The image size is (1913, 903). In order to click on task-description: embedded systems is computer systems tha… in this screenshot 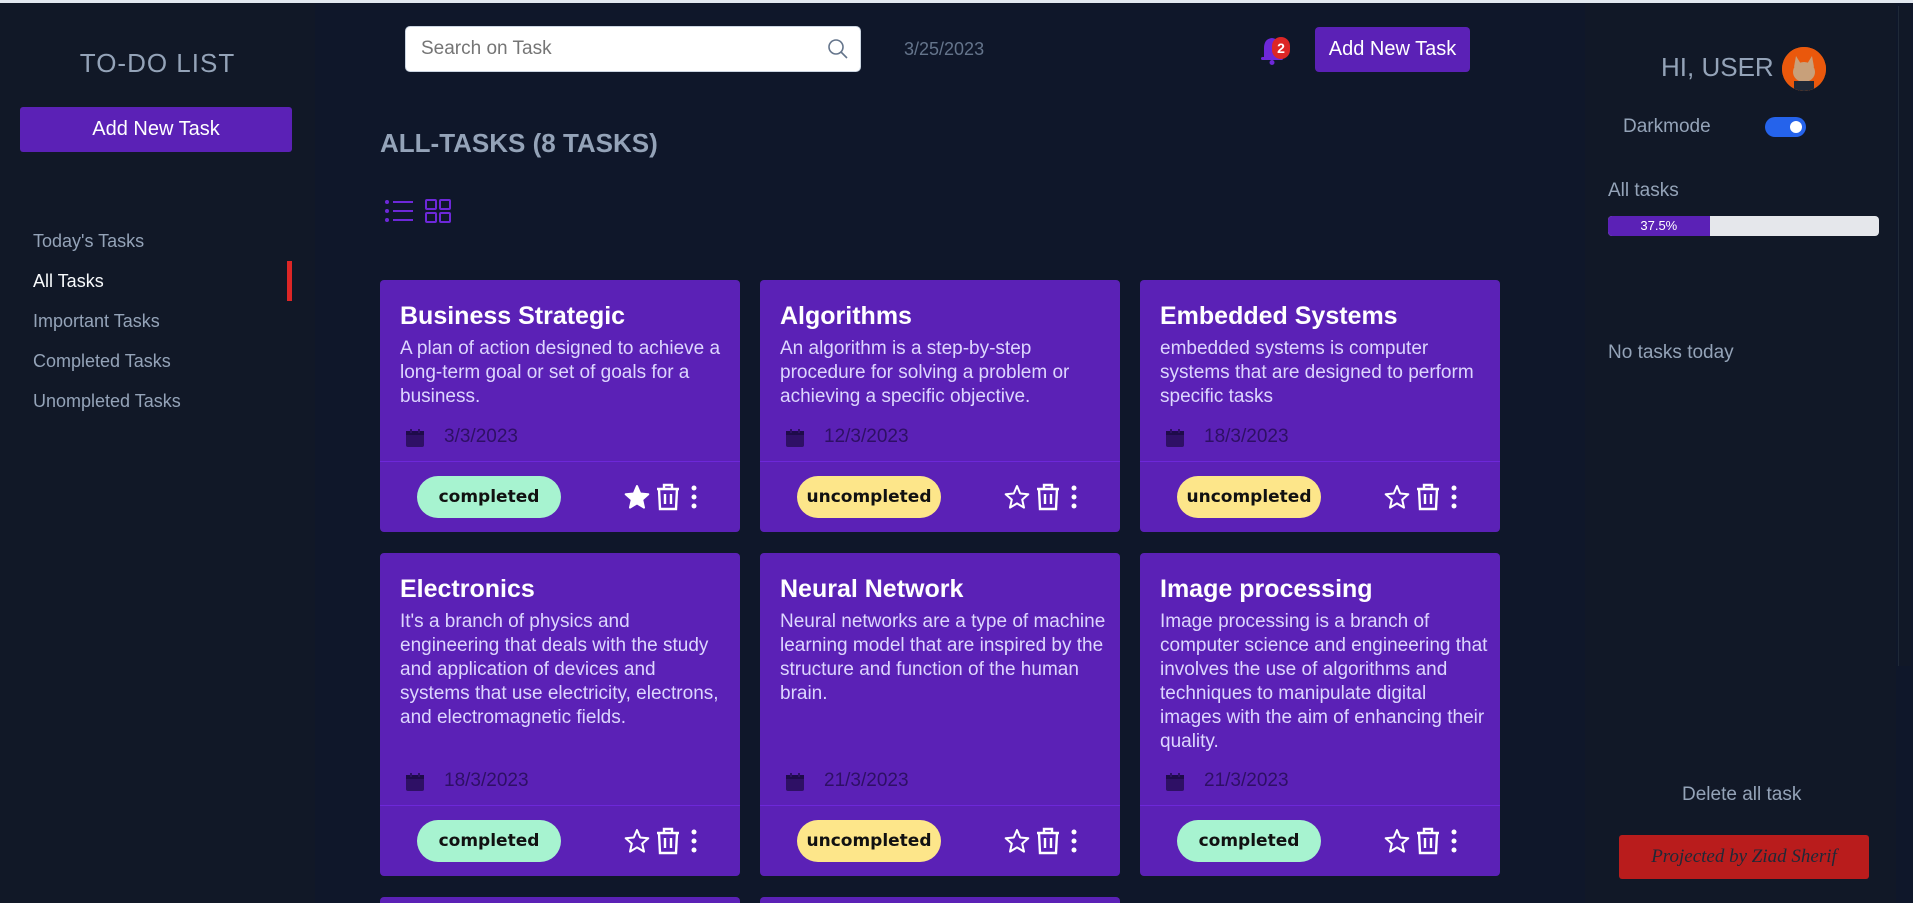, I will do `click(1317, 372)`.